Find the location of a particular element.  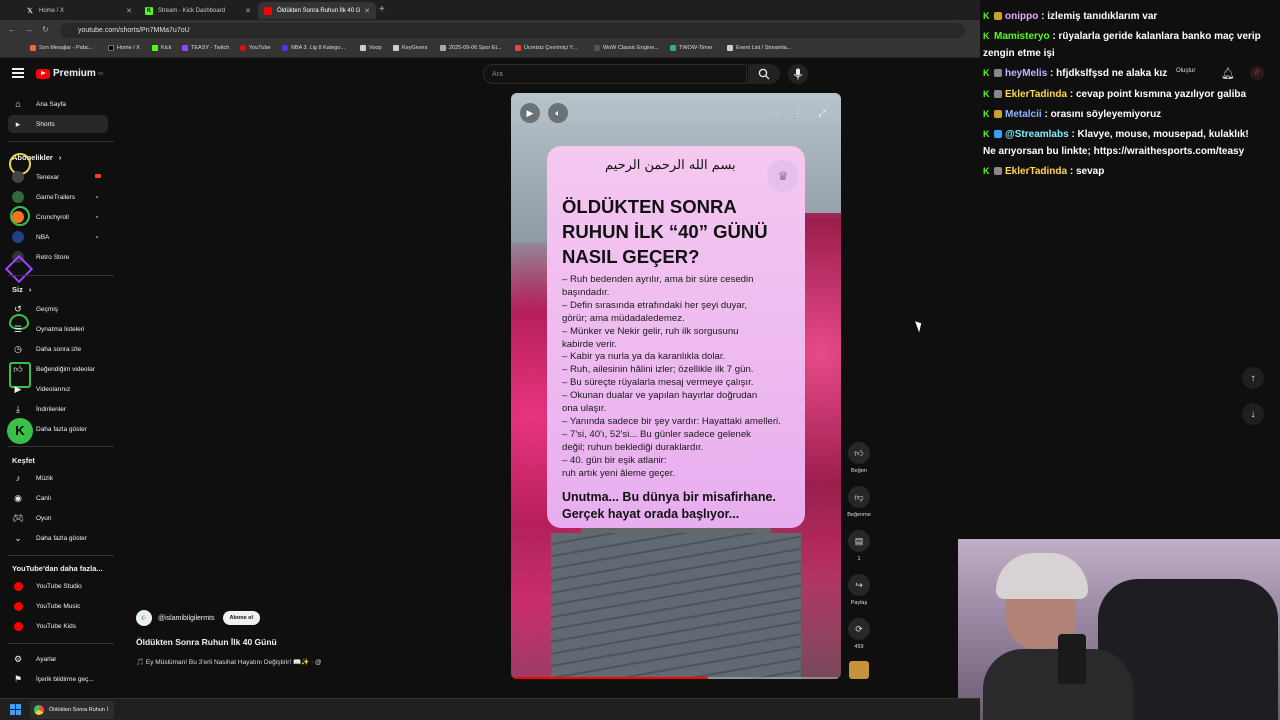

sidebar-item-gaming: 🎮︎ Oyun is located at coordinates (58, 518).